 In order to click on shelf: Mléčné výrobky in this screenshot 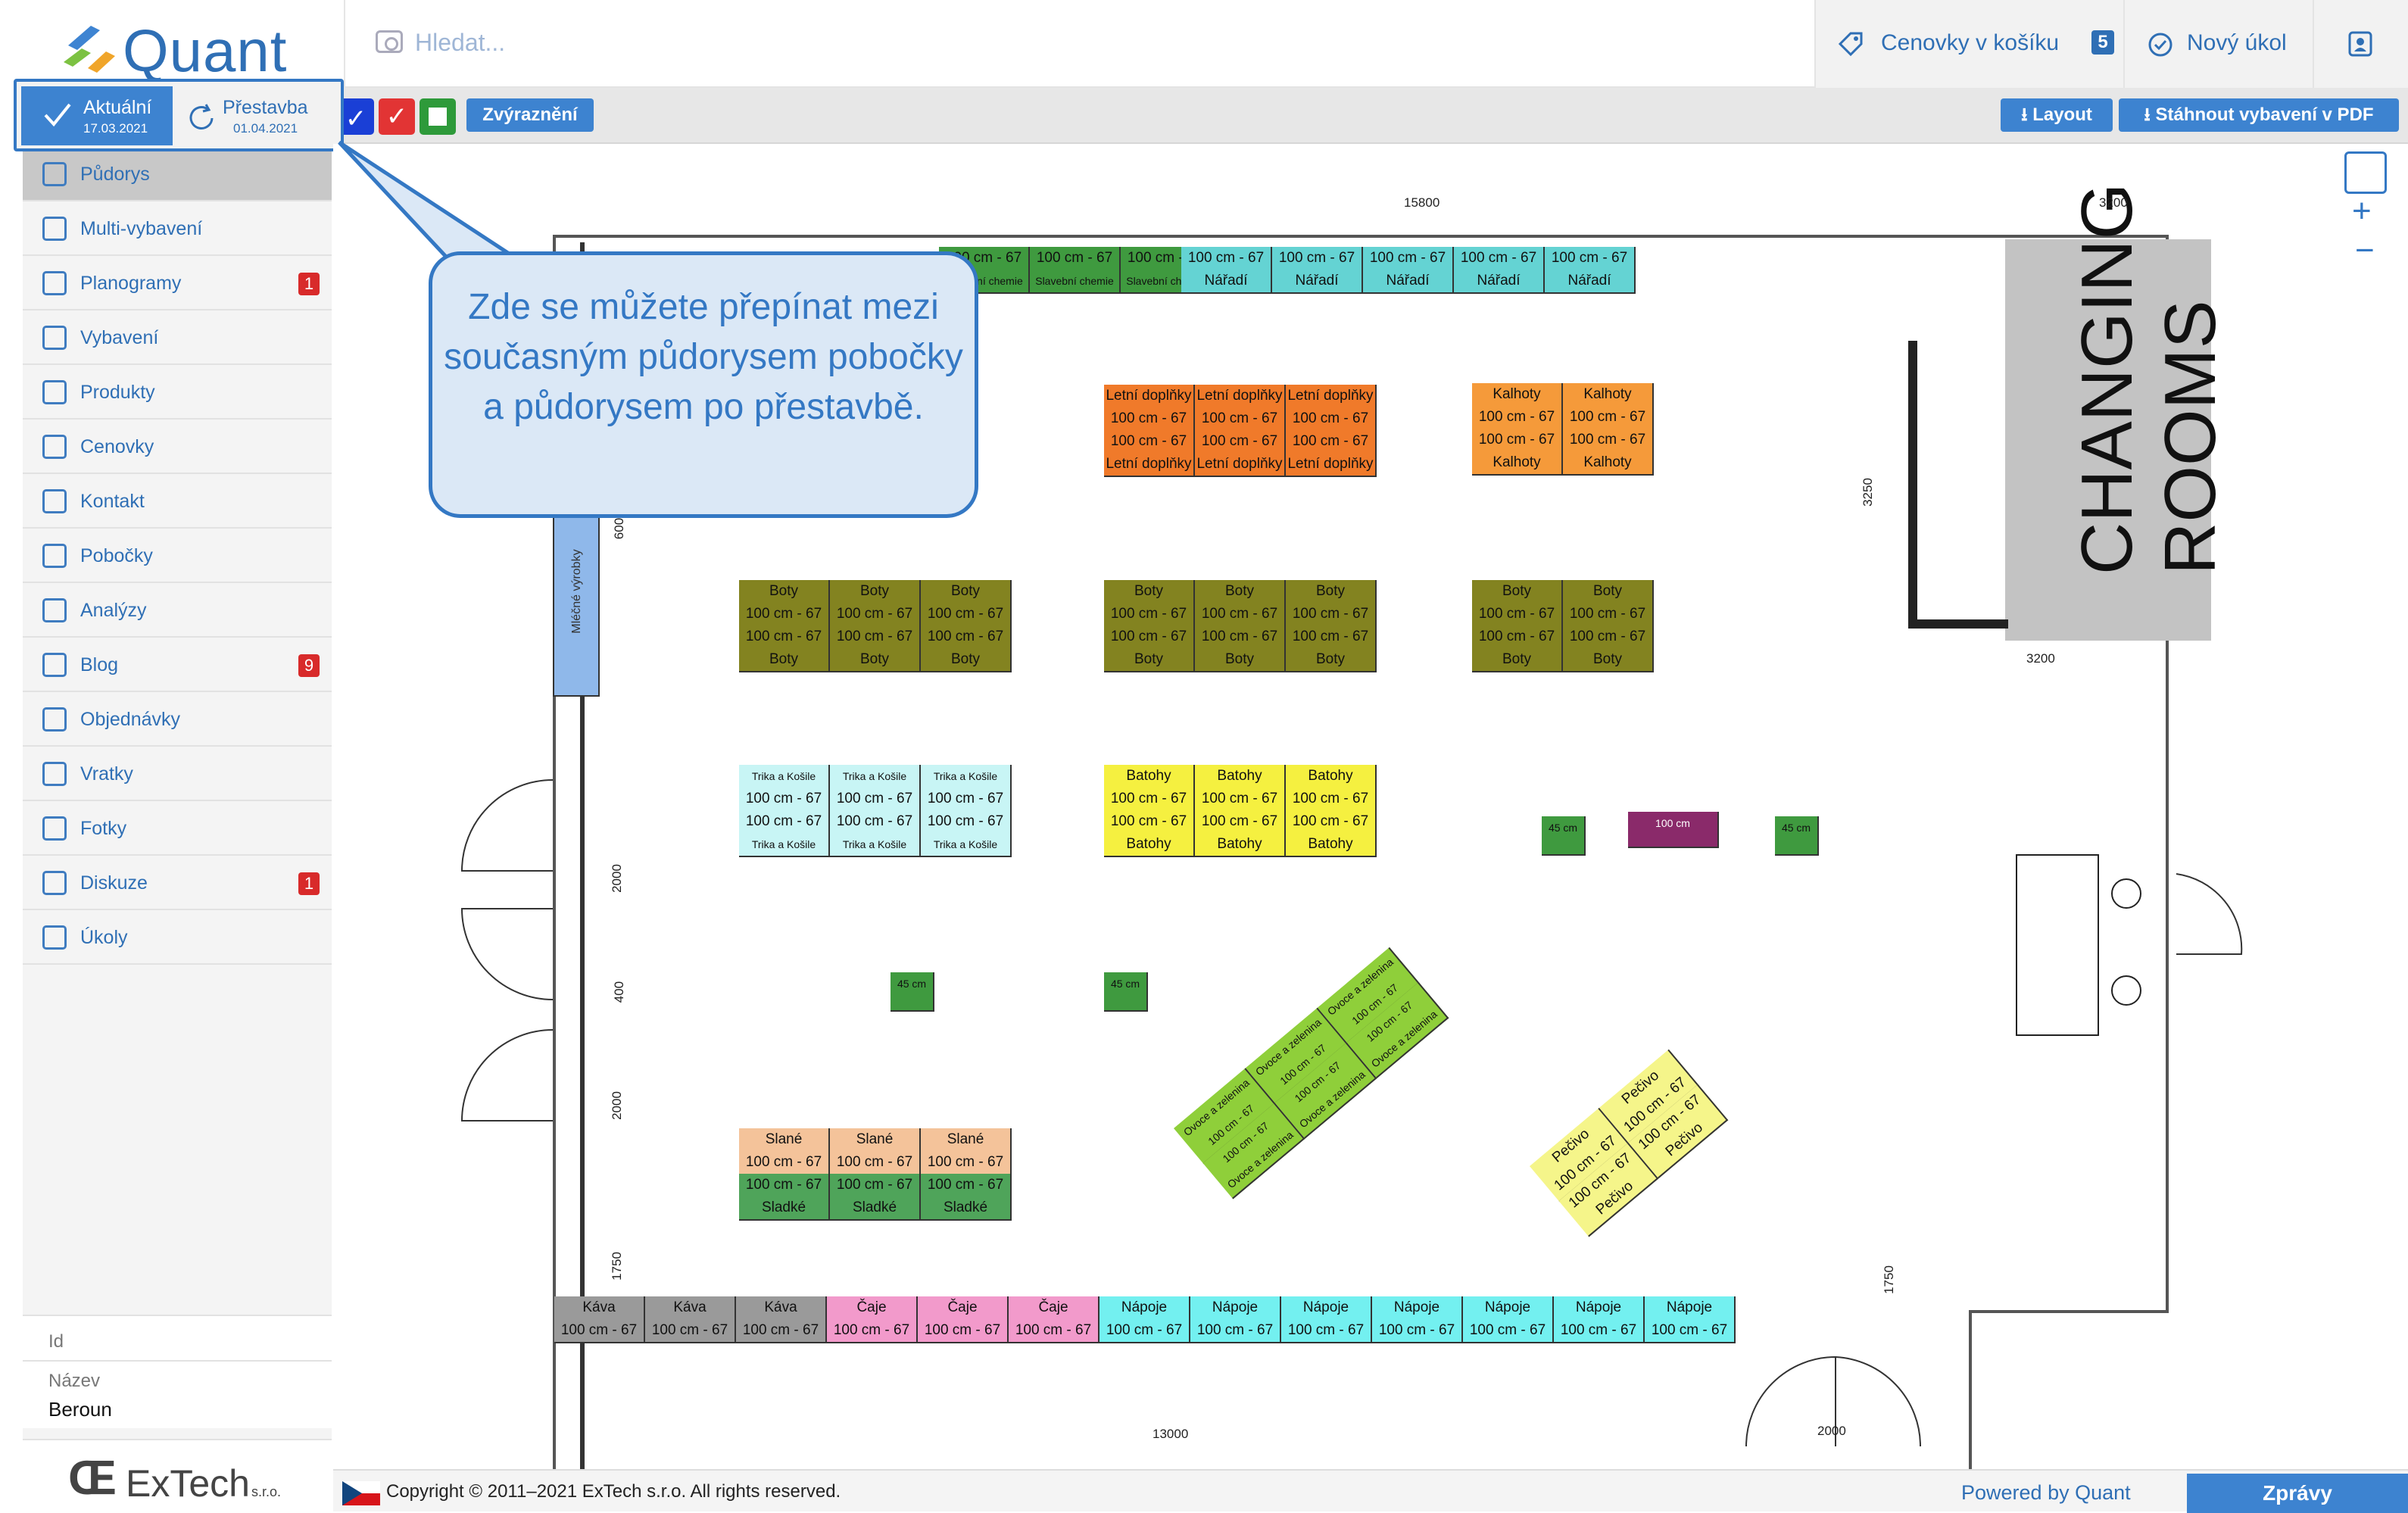, I will do `click(576, 598)`.